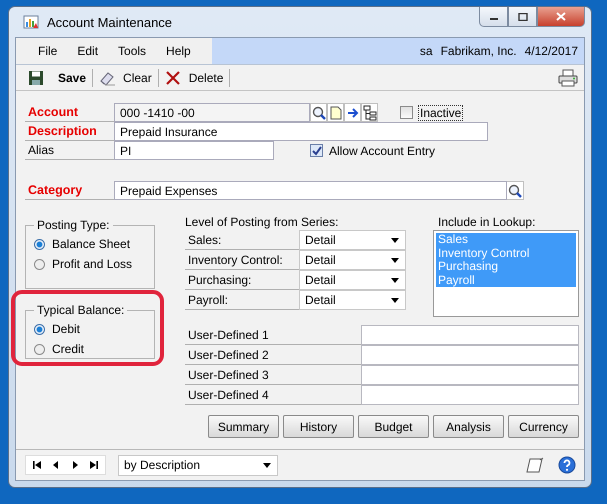 This screenshot has height=504, width=607. What do you see at coordinates (382, 151) in the screenshot?
I see `checkbox-label: Allow Account Entry` at bounding box center [382, 151].